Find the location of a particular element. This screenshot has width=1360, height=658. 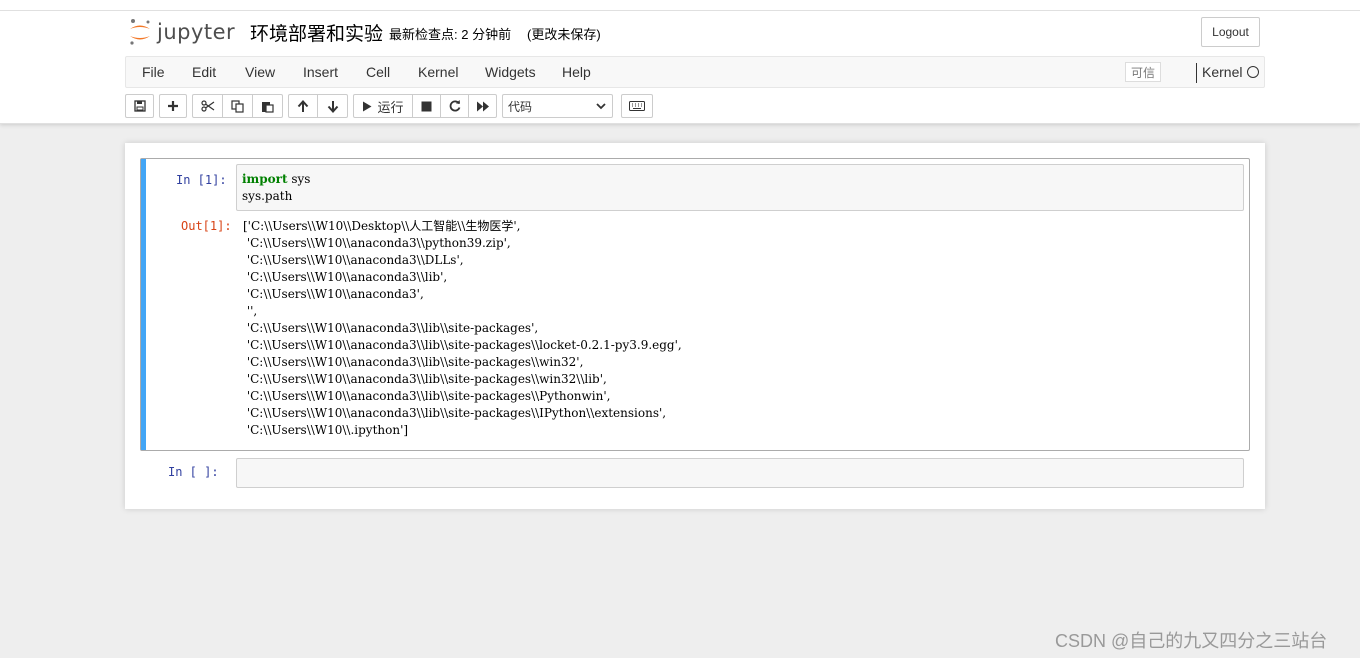

code-text: import sys sys.path is located at coordinates (276, 188).